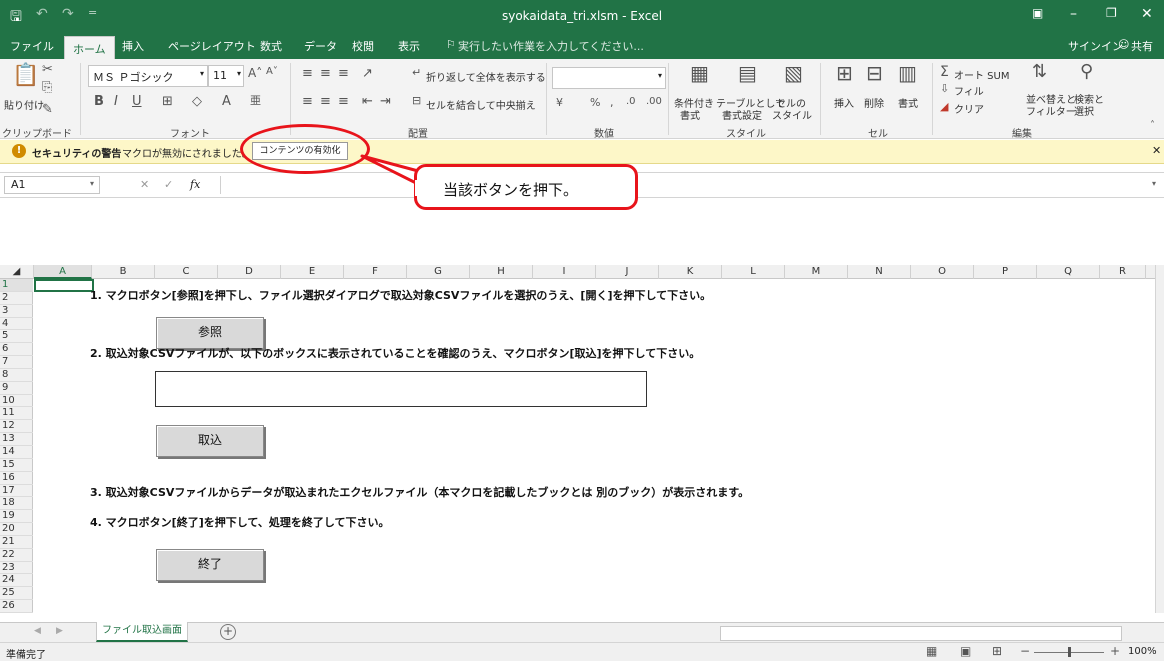 This screenshot has width=1164, height=661. Describe the element at coordinates (1073, 14) in the screenshot. I see `minimize-icon: –` at that location.